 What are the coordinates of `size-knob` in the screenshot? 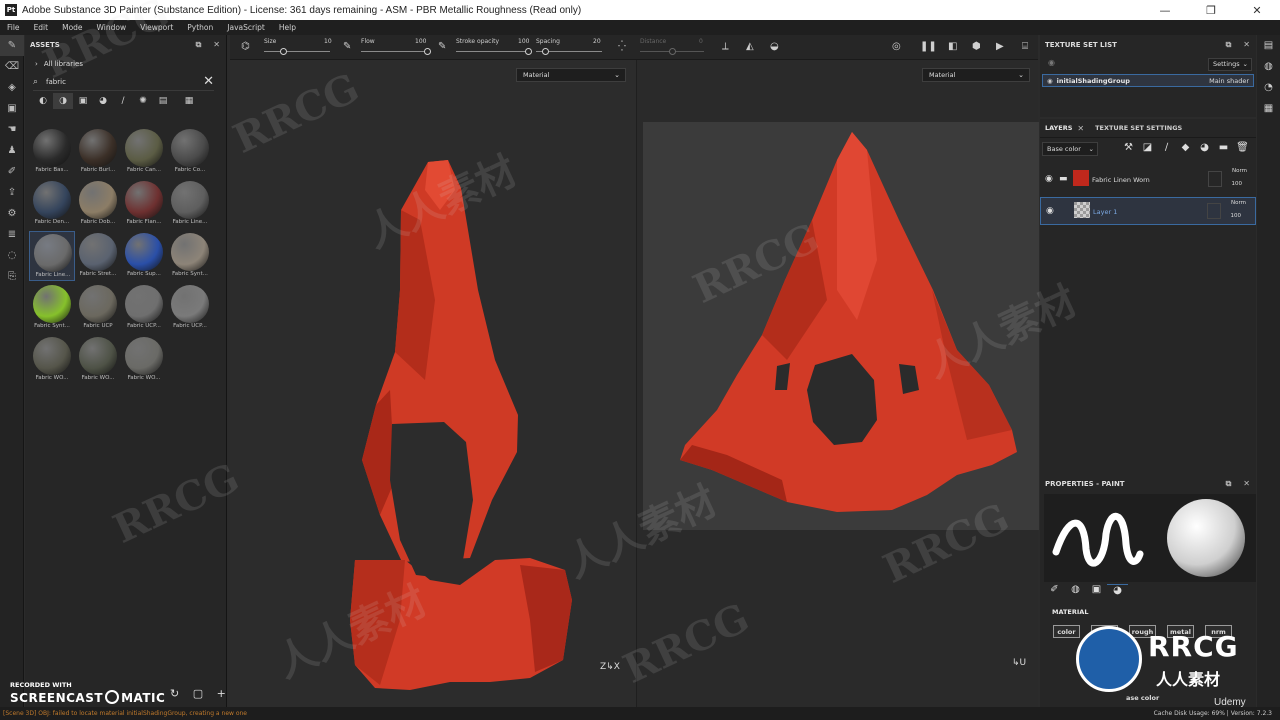 It's located at (284, 51).